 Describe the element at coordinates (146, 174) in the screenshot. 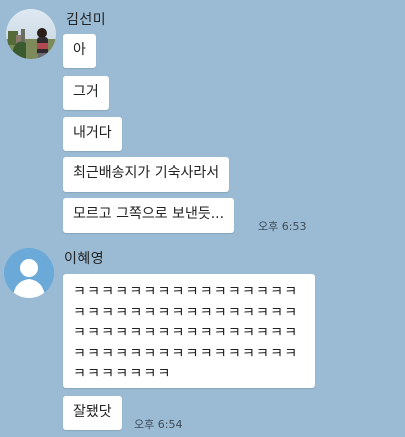

I see `message-bubble: 최근배송지가 기숙사라서` at that location.